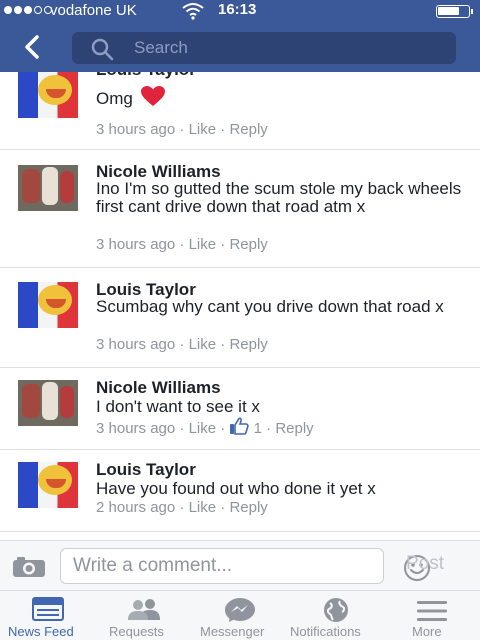  What do you see at coordinates (158, 388) in the screenshot?
I see `comment-author: Nicole Williams` at bounding box center [158, 388].